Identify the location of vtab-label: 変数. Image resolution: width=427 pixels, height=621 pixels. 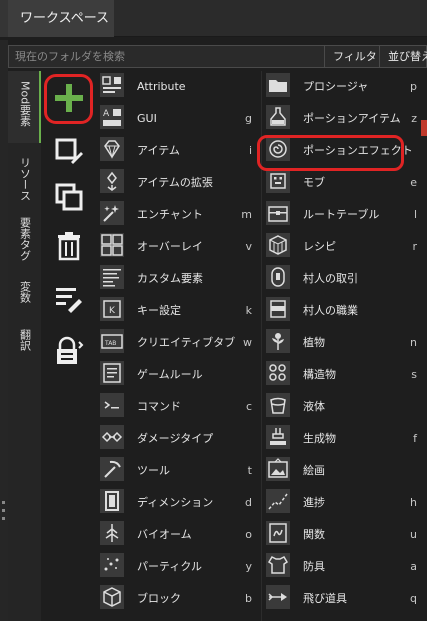
(25, 292).